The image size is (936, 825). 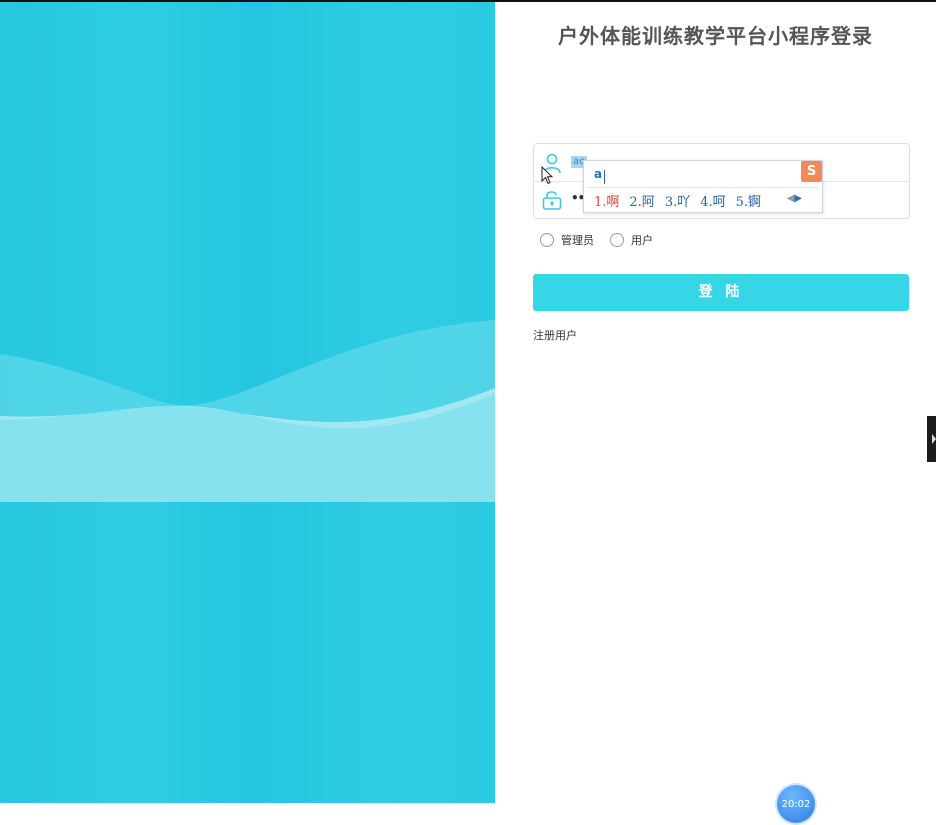 I want to click on ime-divider, so click(x=703, y=187).